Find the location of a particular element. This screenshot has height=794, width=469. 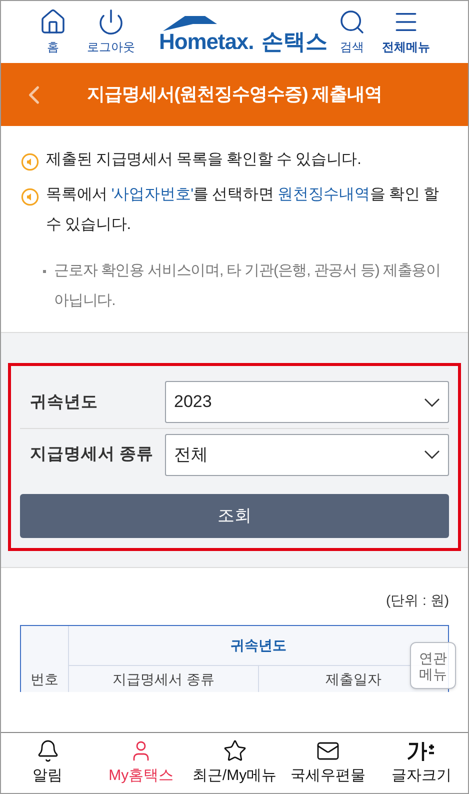

search-button: 조회 is located at coordinates (234, 516).